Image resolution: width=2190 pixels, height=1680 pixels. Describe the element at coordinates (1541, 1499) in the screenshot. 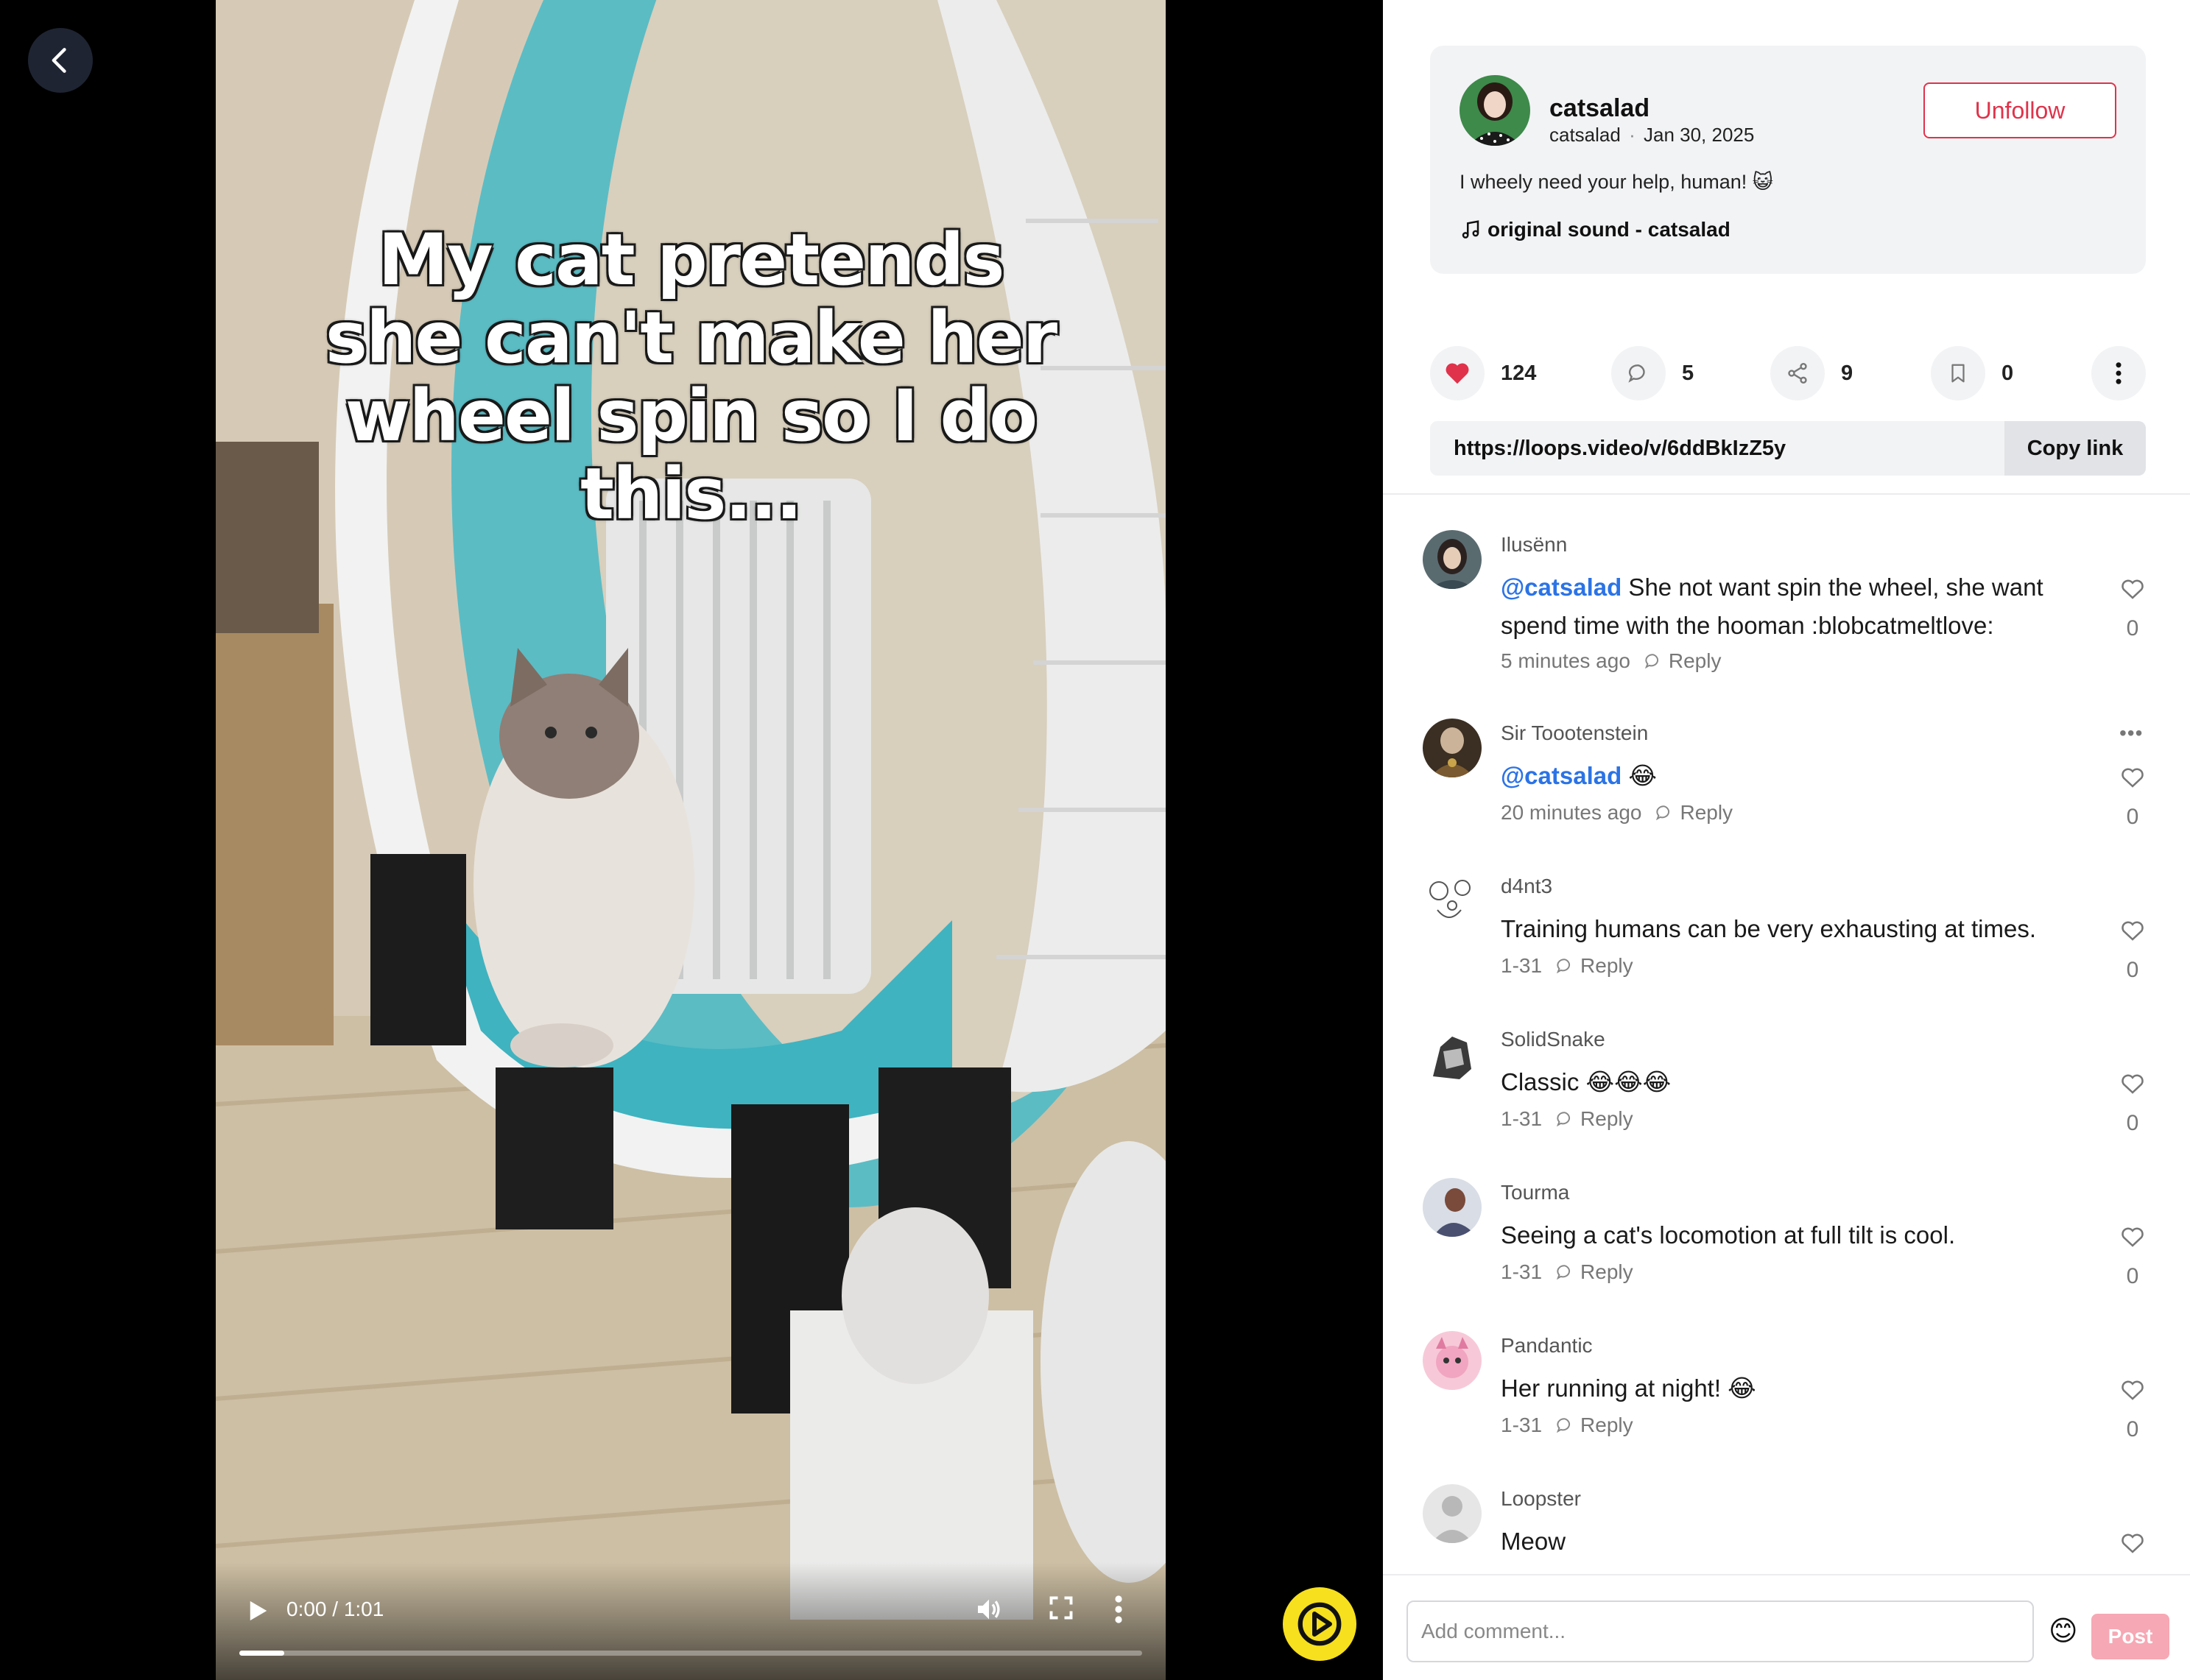

I see `comment-username: Loopster` at that location.